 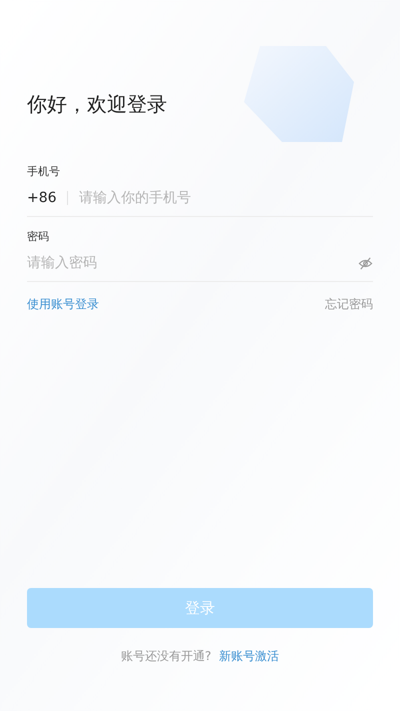 I want to click on eye-slash-icon, so click(x=365, y=263).